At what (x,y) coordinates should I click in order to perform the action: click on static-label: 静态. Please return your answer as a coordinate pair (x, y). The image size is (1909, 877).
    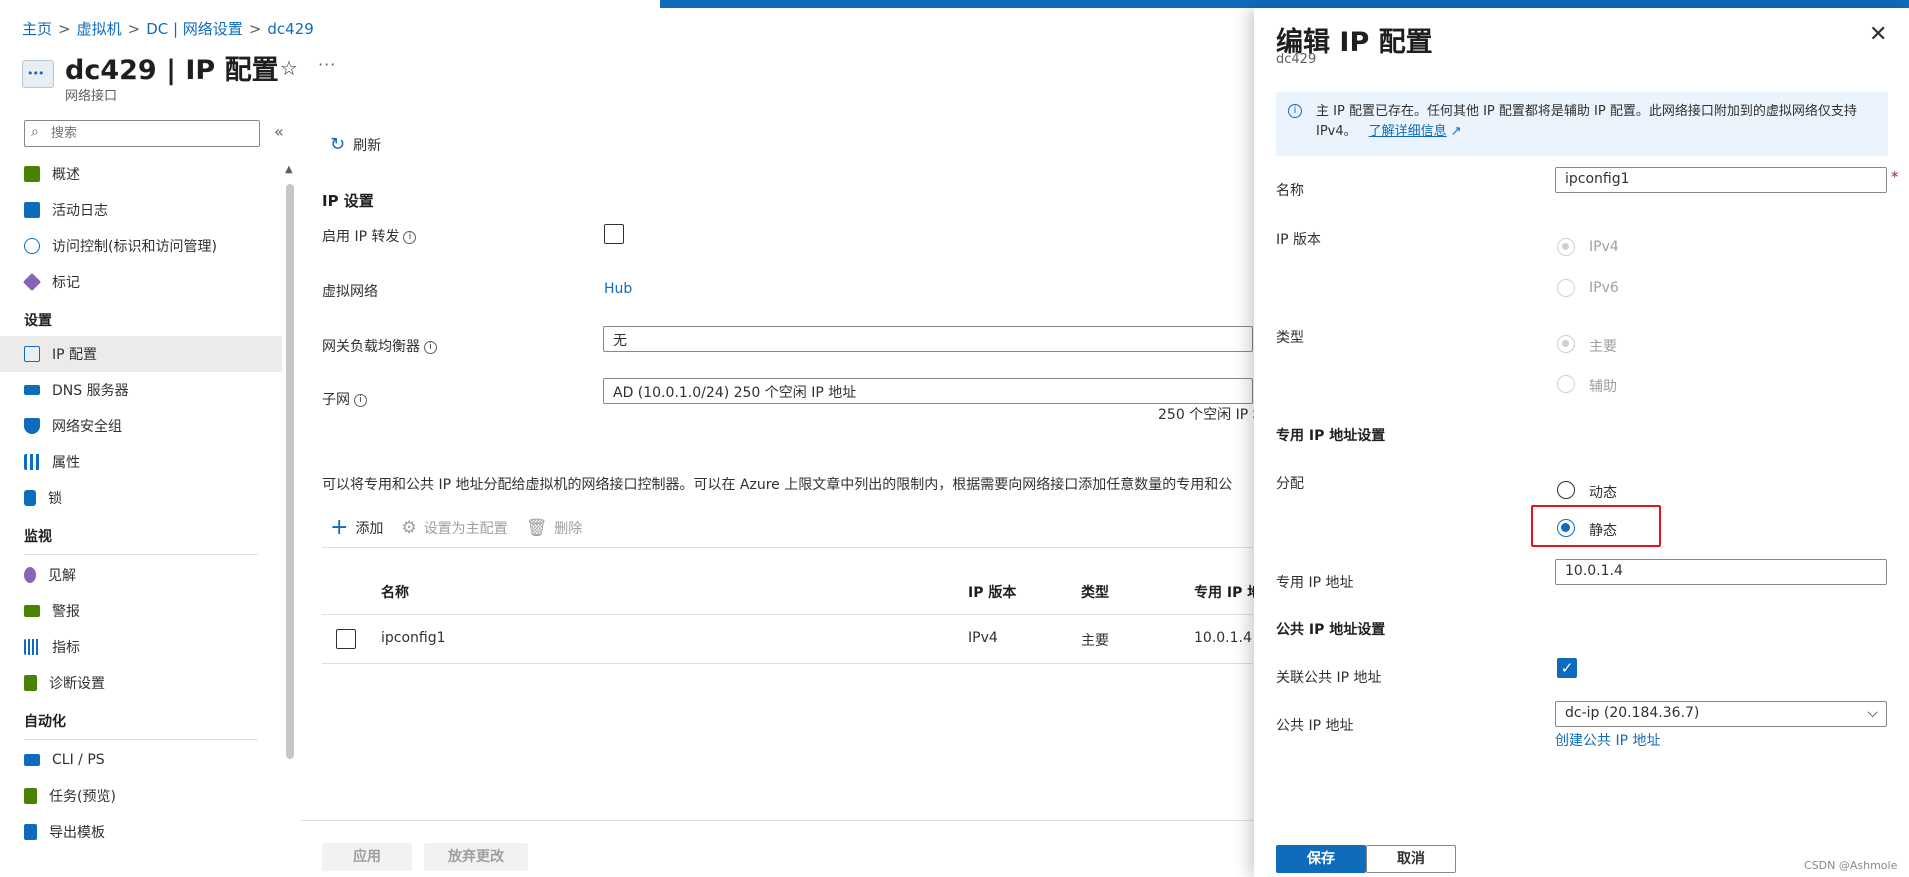
    Looking at the image, I should click on (1603, 530).